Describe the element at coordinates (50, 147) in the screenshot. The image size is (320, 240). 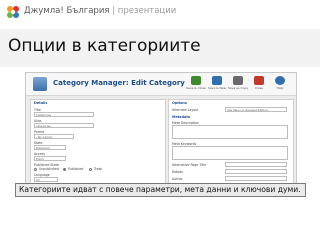
I see `state-select: Published` at that location.